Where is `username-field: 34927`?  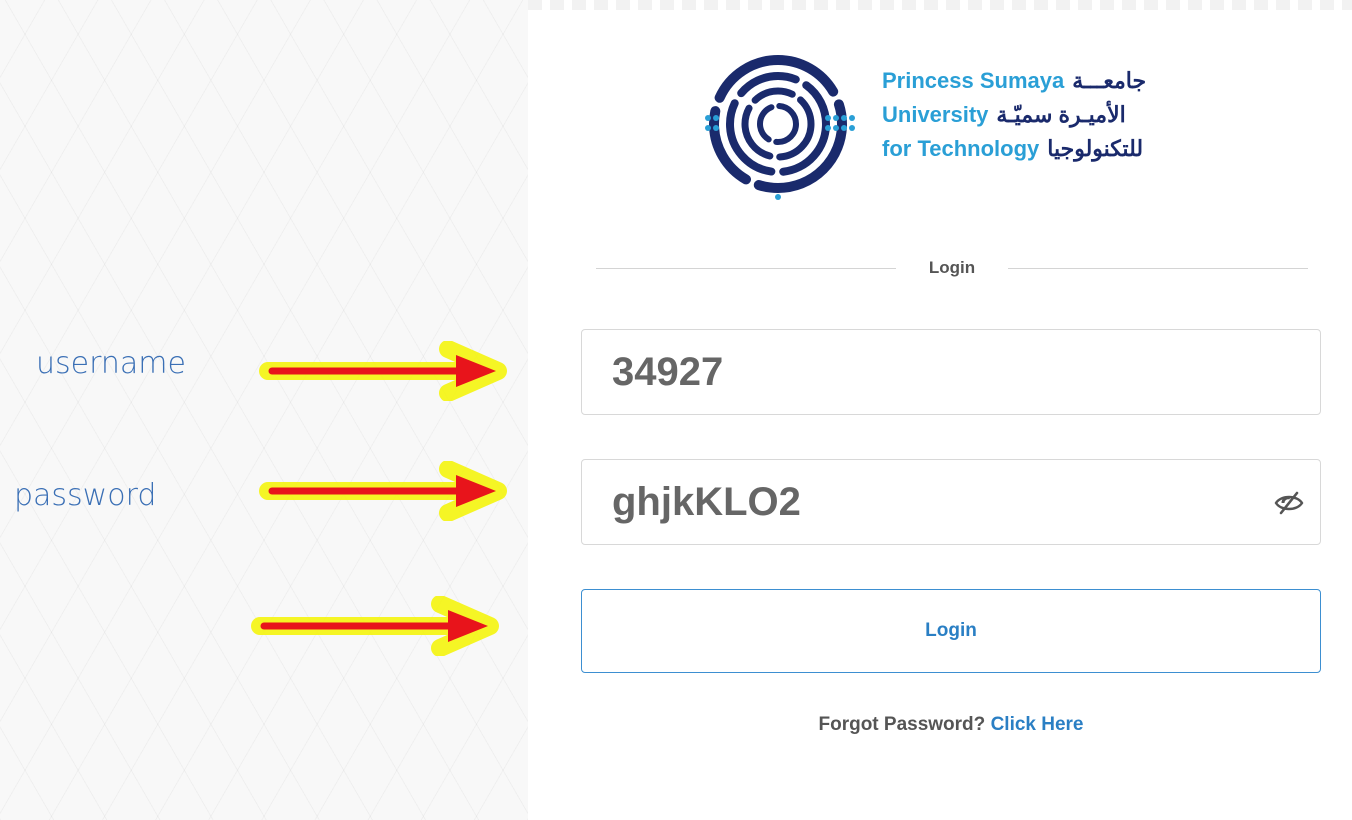 username-field: 34927 is located at coordinates (951, 372).